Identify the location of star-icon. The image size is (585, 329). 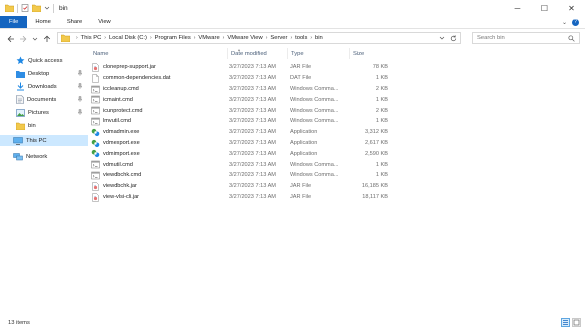
(20, 60).